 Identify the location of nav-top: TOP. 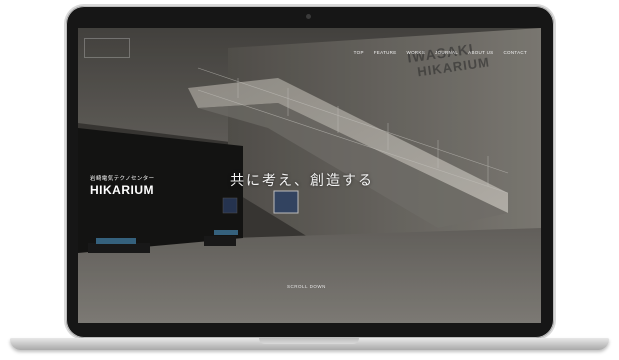
(359, 52).